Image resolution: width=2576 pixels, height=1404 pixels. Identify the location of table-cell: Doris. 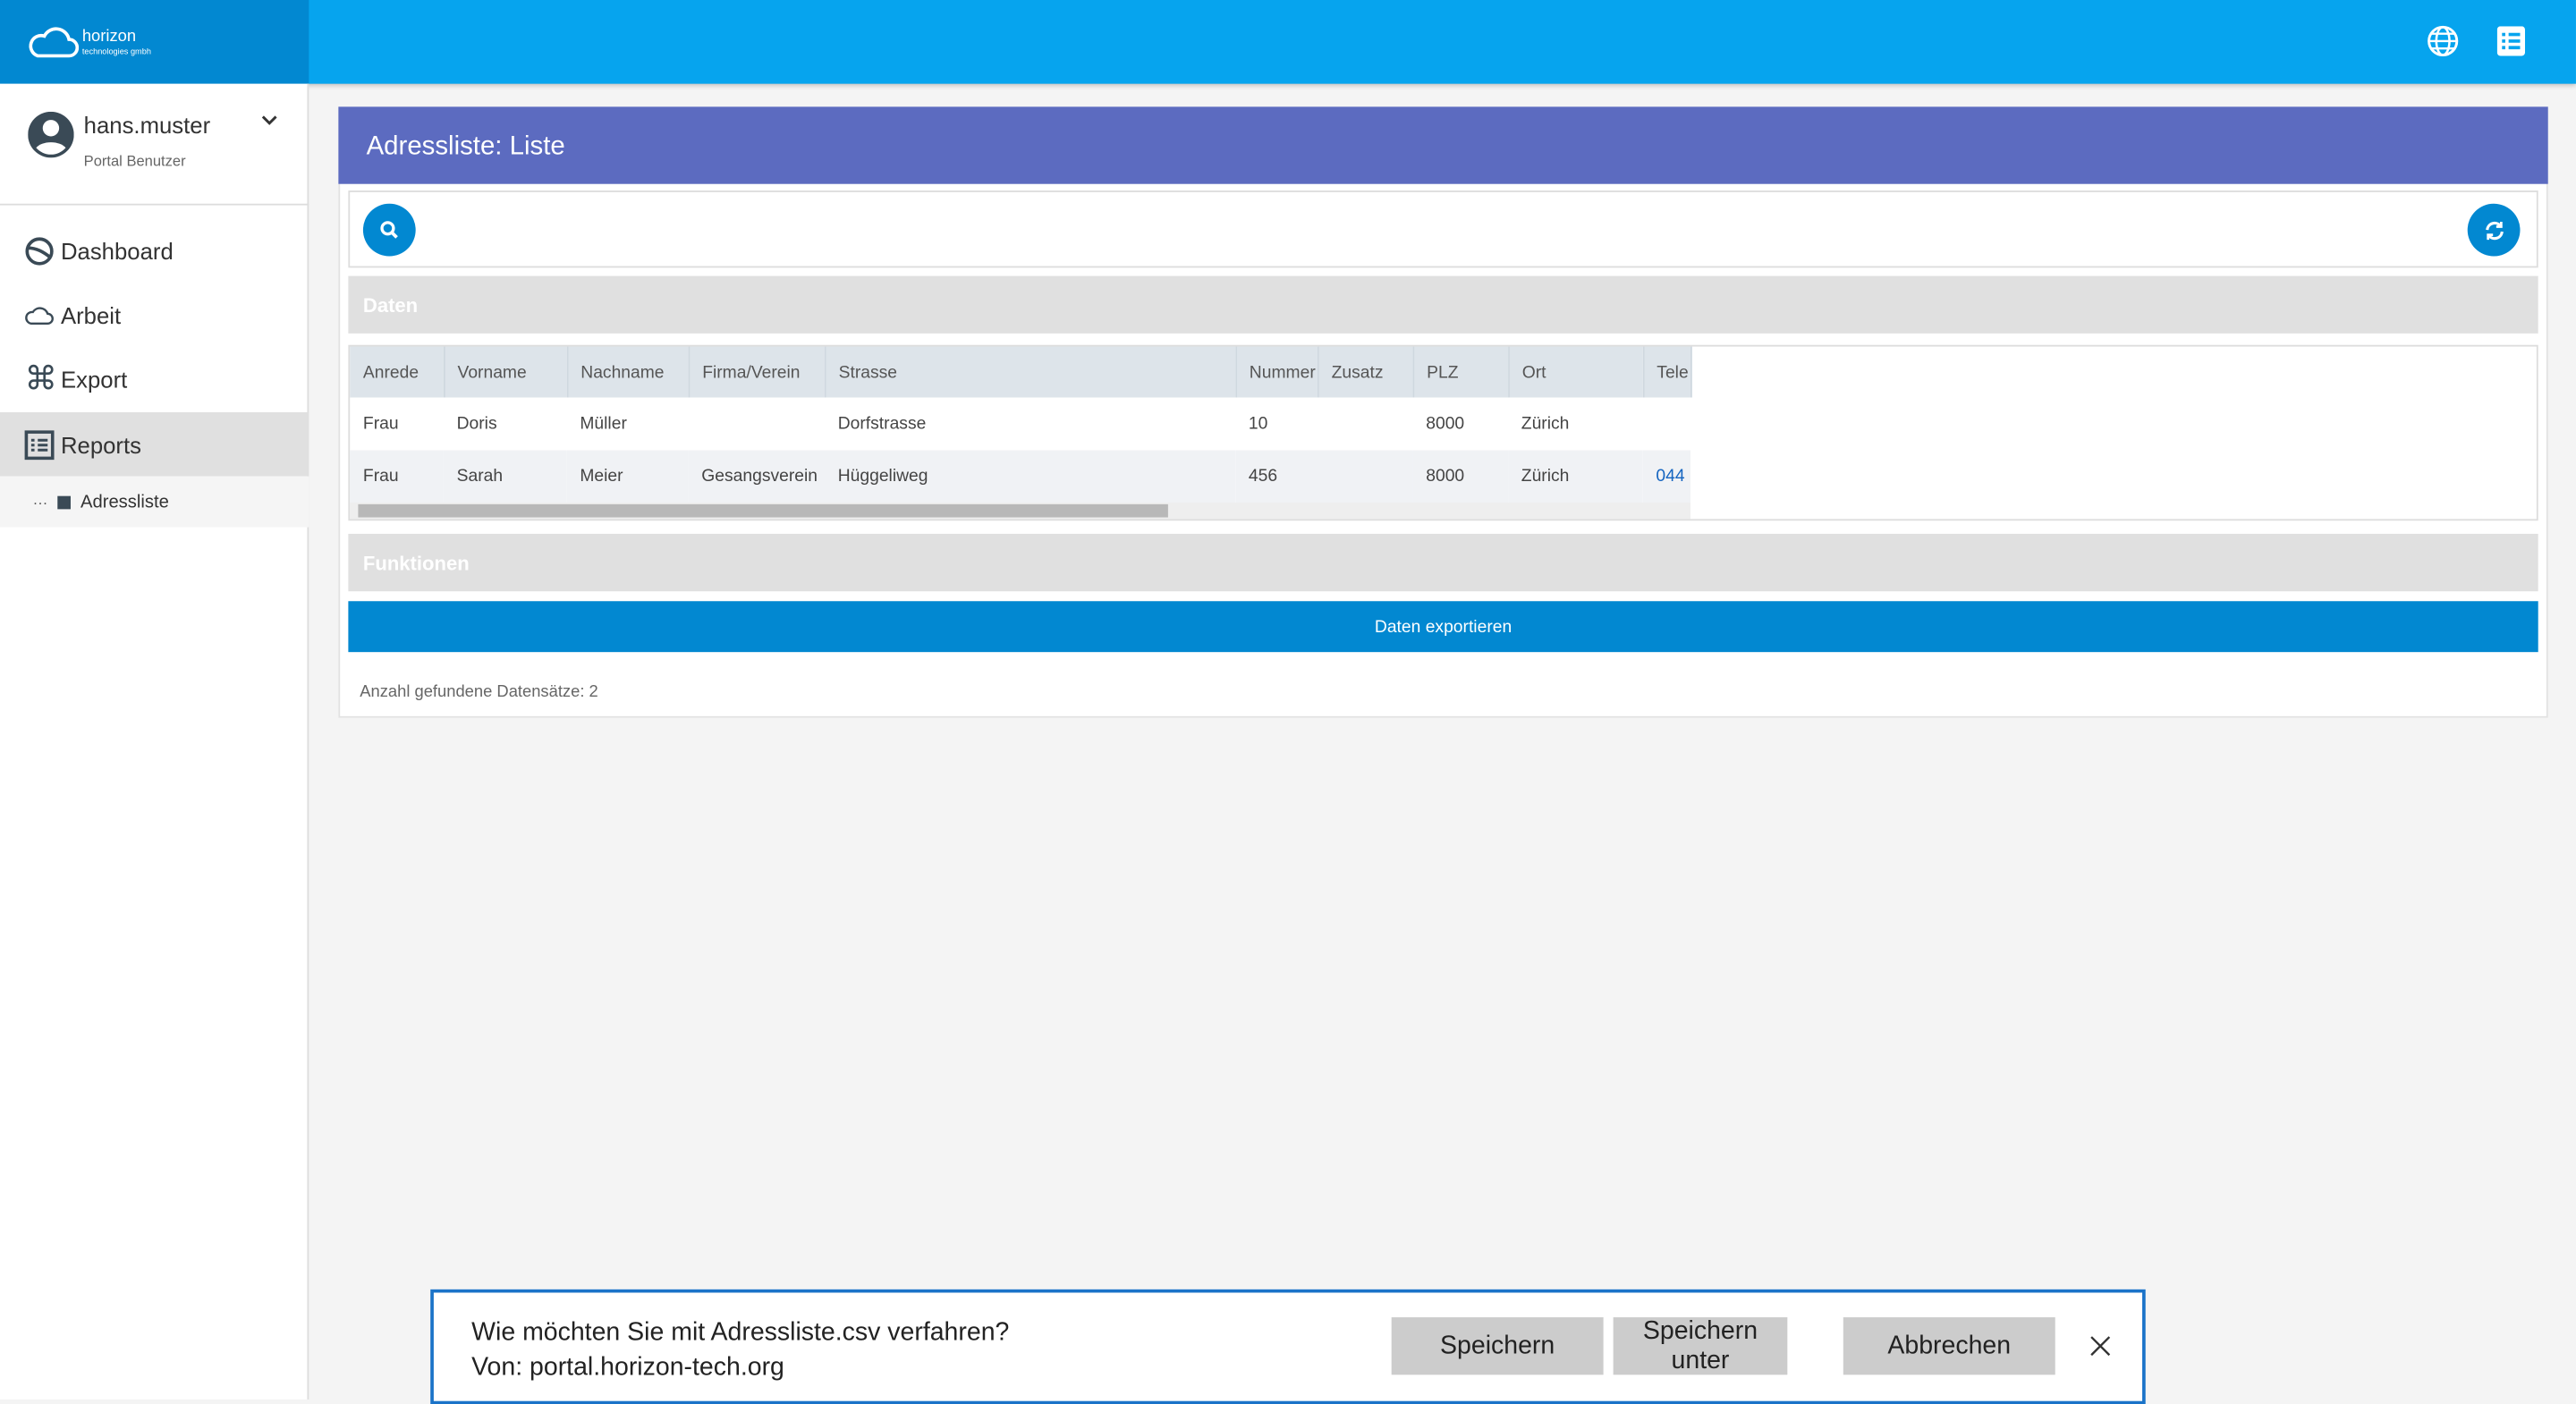
(476, 424).